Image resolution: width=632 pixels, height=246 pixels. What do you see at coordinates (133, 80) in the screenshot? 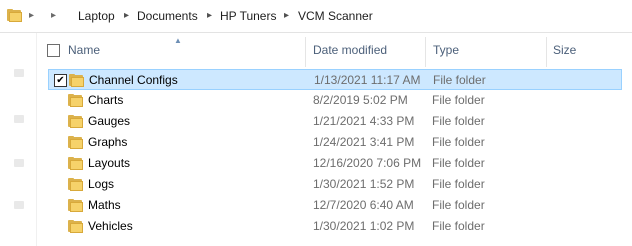
I see `file-name: Channel Configs` at bounding box center [133, 80].